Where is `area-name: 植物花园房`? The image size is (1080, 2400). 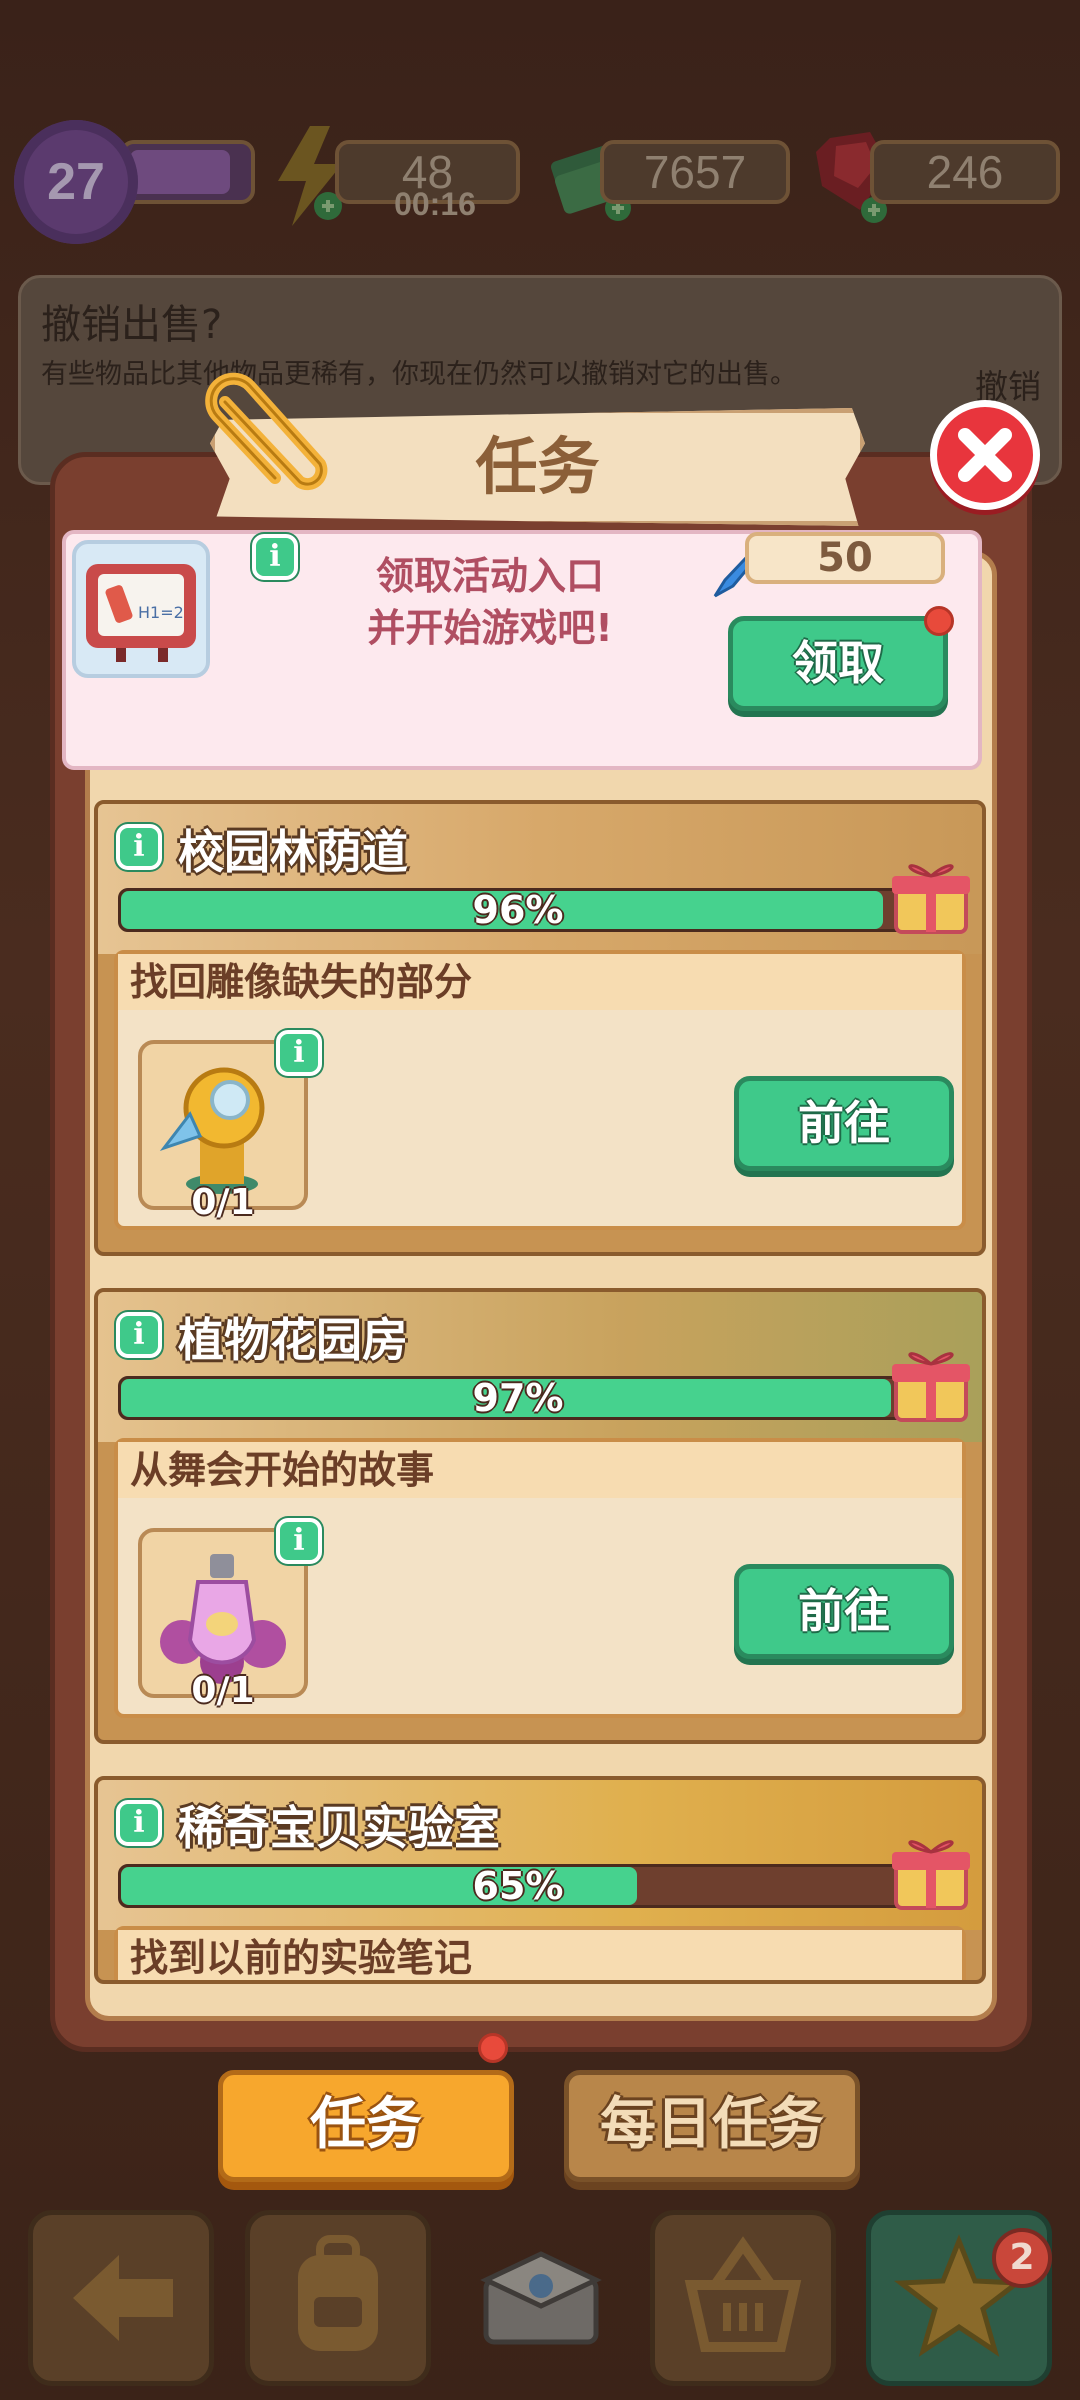
area-name: 植物花园房 is located at coordinates (293, 1340).